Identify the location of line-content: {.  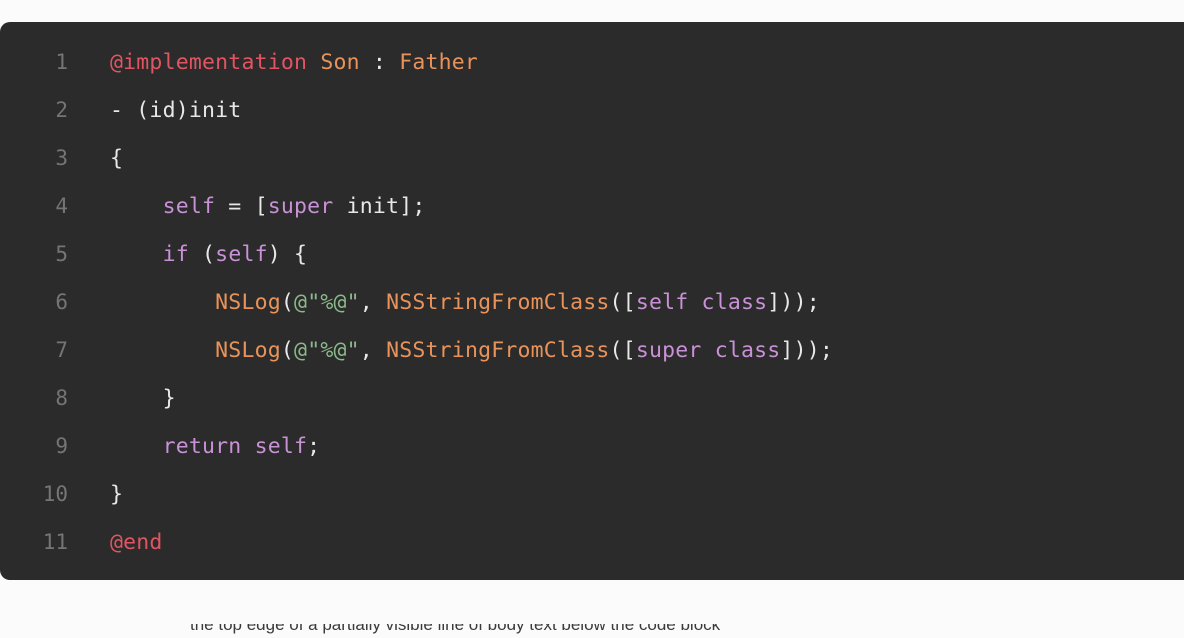
(95, 159).